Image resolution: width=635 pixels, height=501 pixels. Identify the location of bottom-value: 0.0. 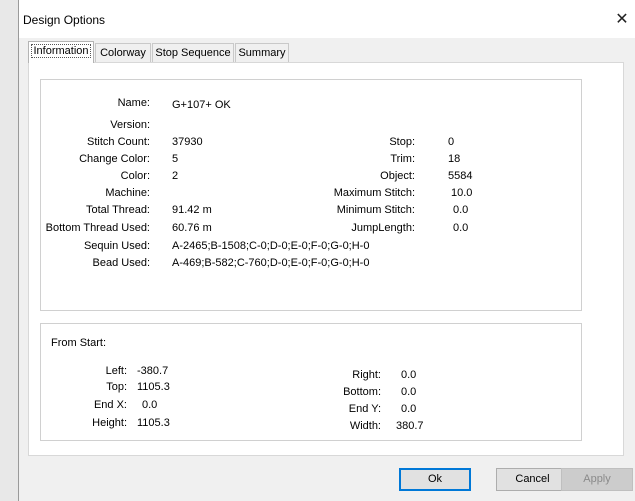
(409, 392).